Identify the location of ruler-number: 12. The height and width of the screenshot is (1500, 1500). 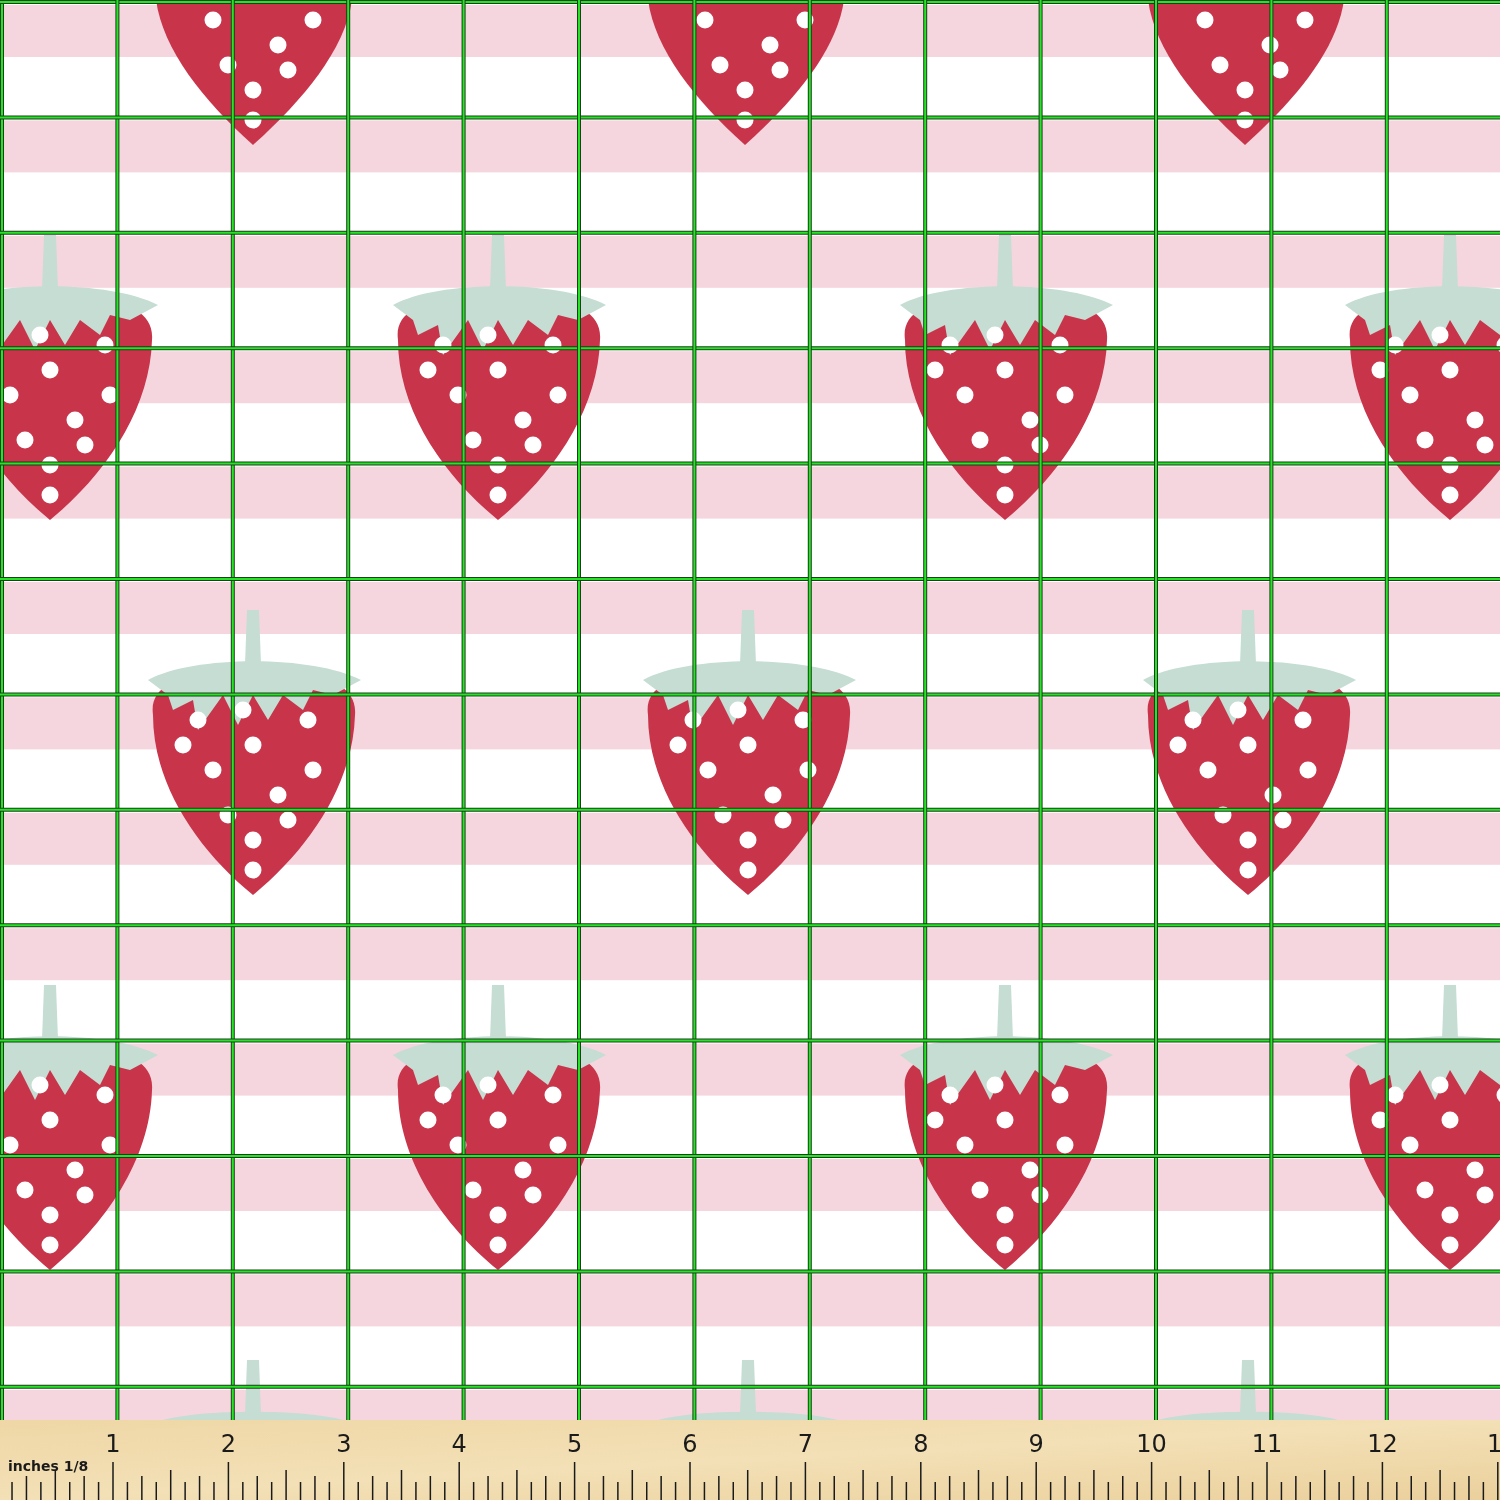
(1382, 1444).